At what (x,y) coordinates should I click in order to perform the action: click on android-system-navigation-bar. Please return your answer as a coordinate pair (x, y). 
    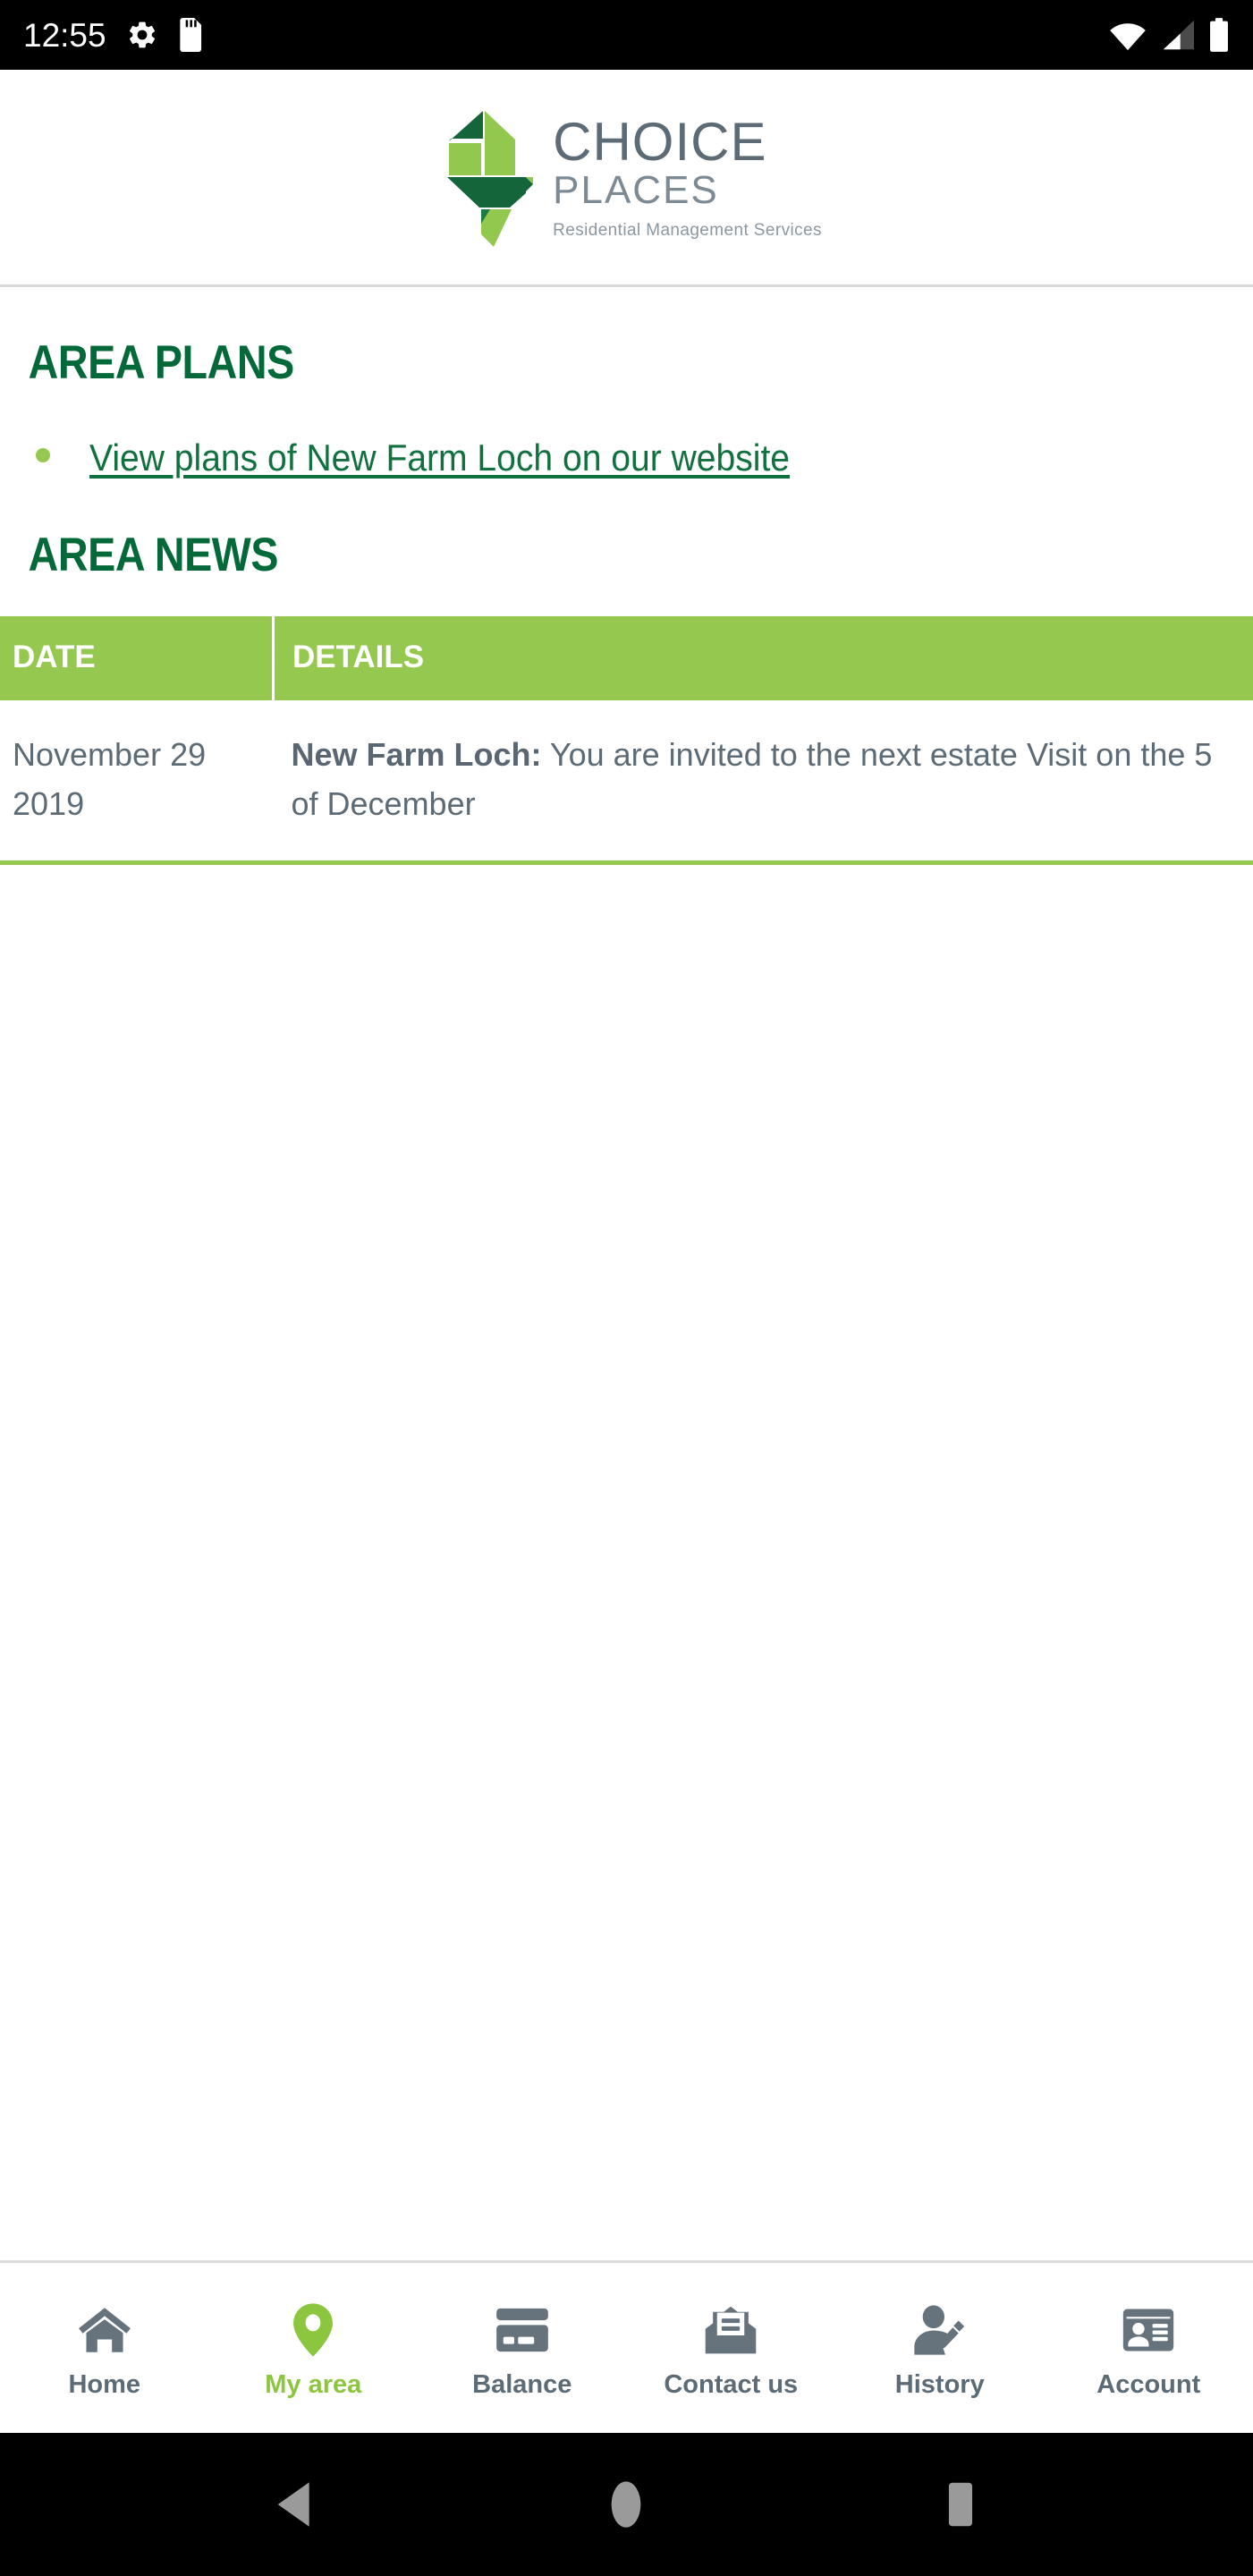
    Looking at the image, I should click on (626, 2504).